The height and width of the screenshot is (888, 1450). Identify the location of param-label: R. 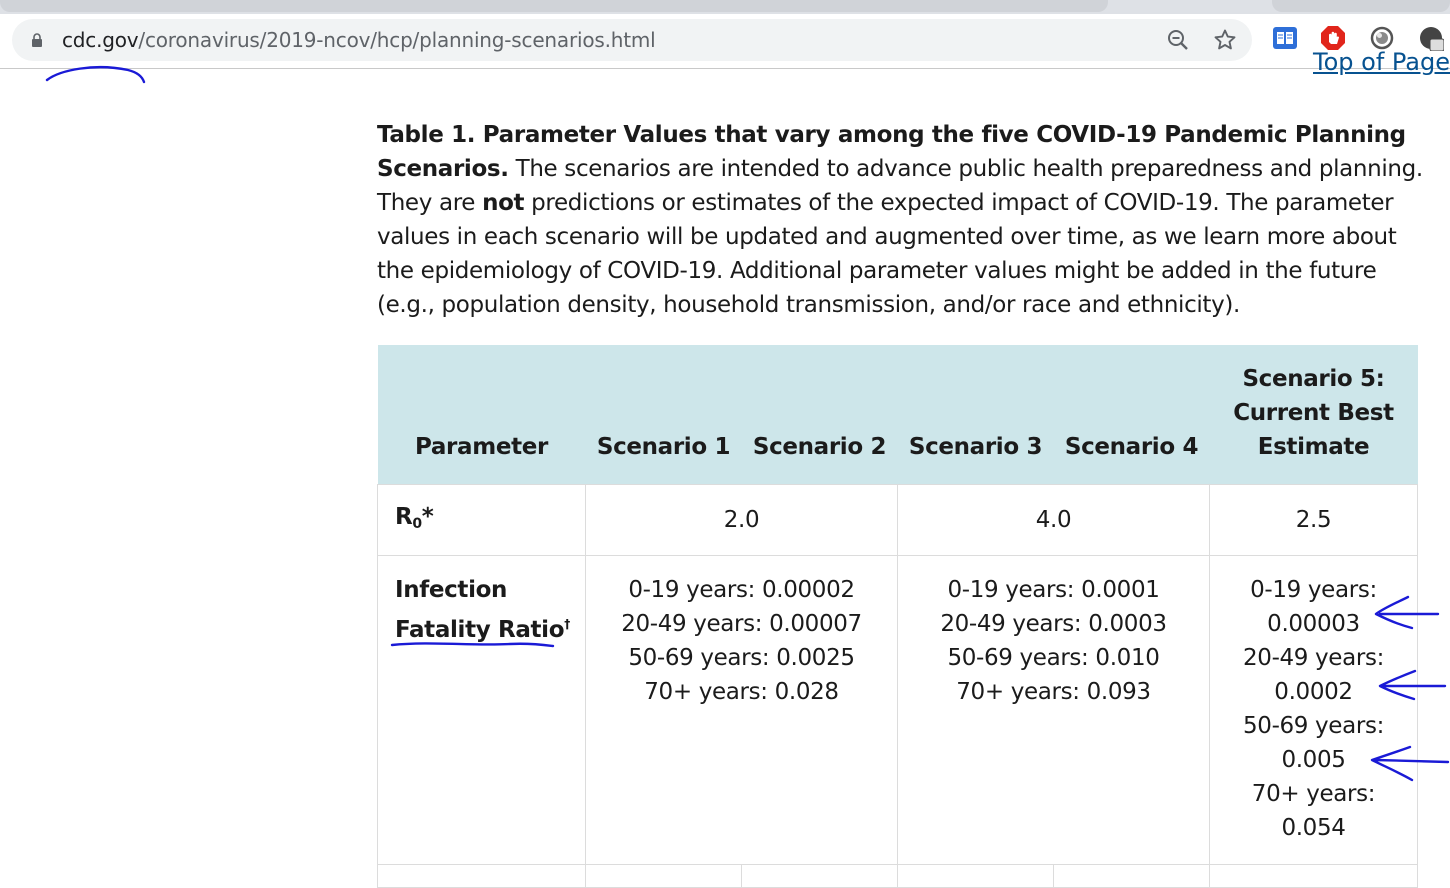
(404, 516).